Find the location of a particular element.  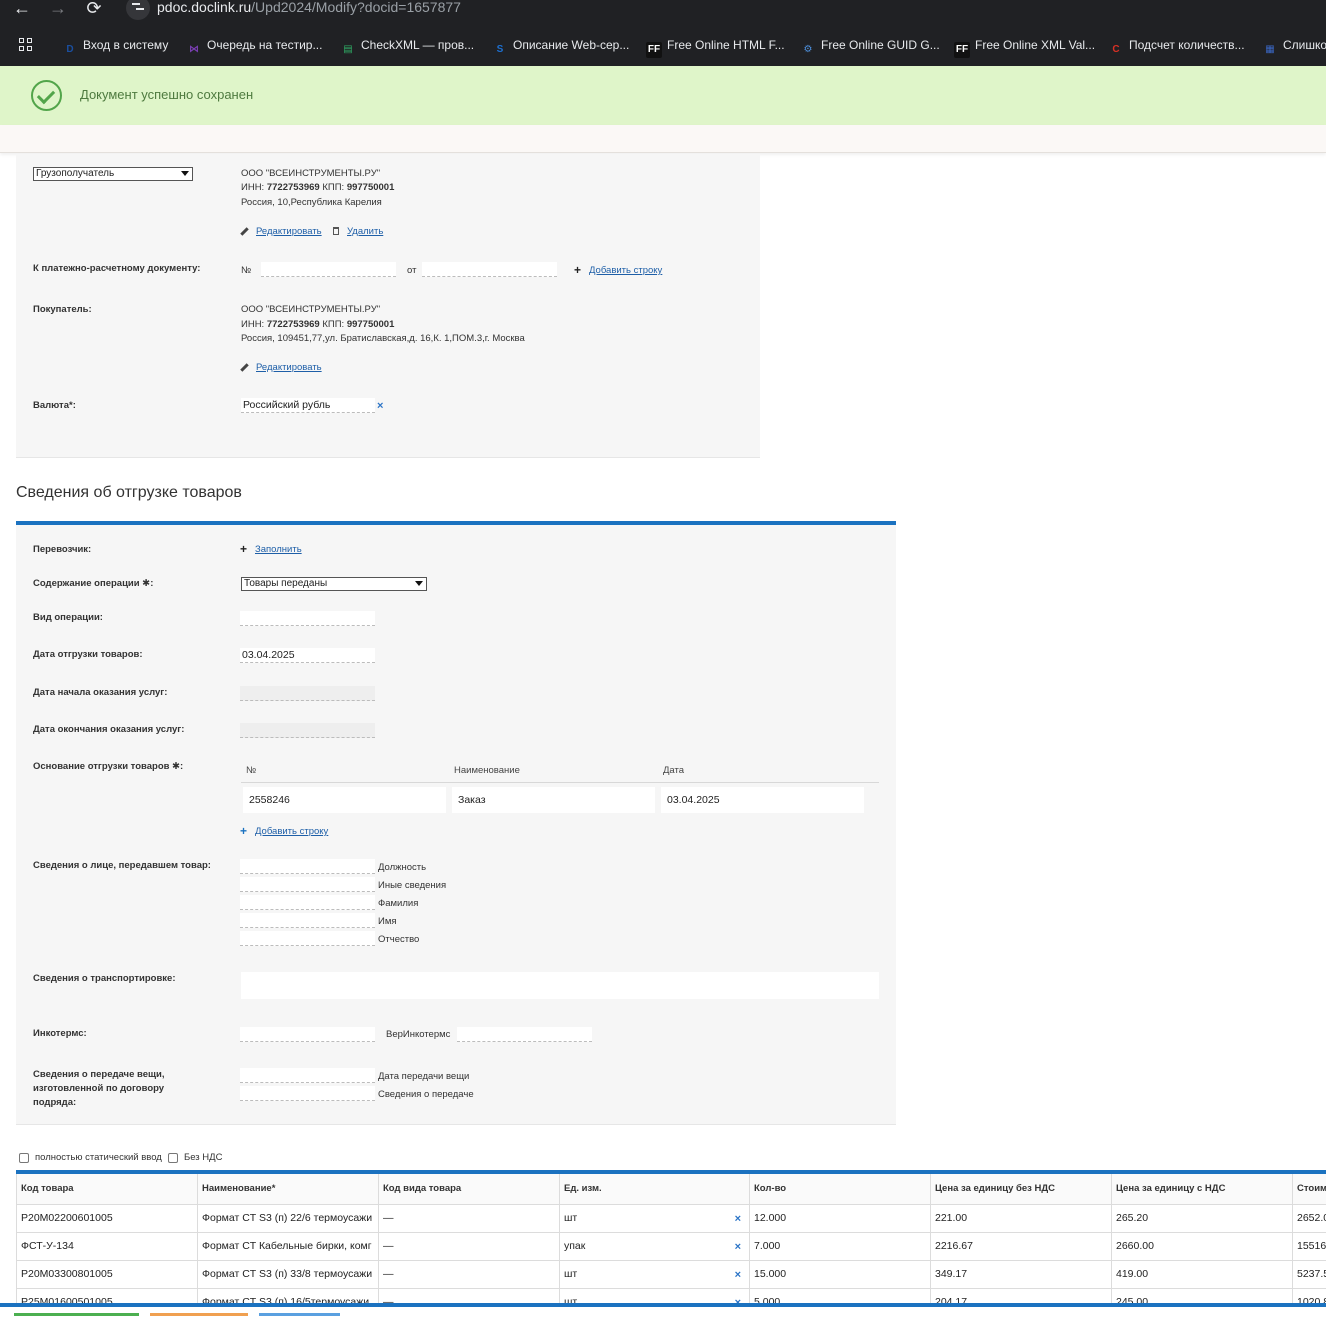

cell-cost: 15516 is located at coordinates (1309, 1246).